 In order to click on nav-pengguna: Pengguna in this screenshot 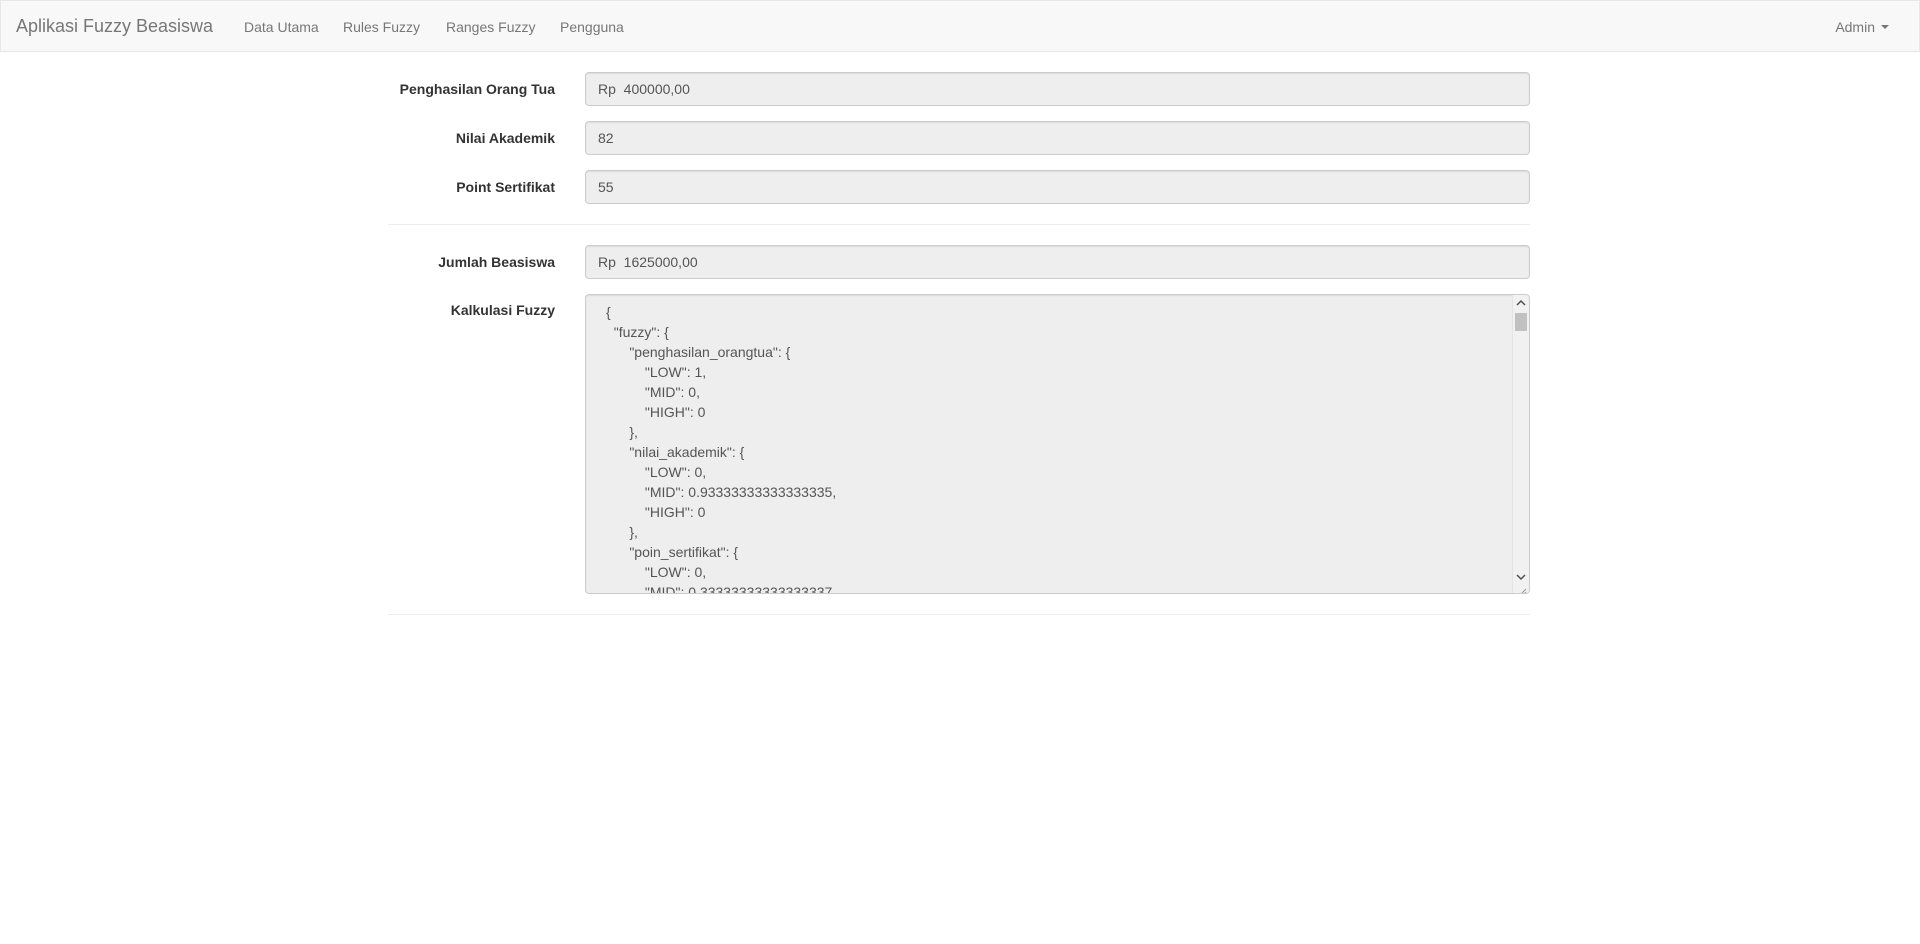, I will do `click(592, 27)`.